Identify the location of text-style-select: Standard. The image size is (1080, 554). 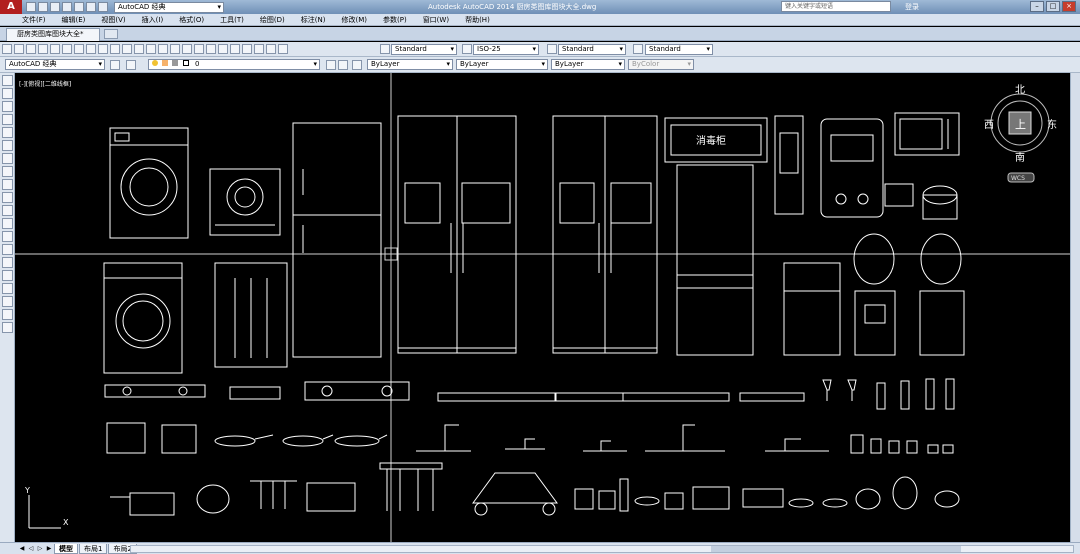
(424, 49).